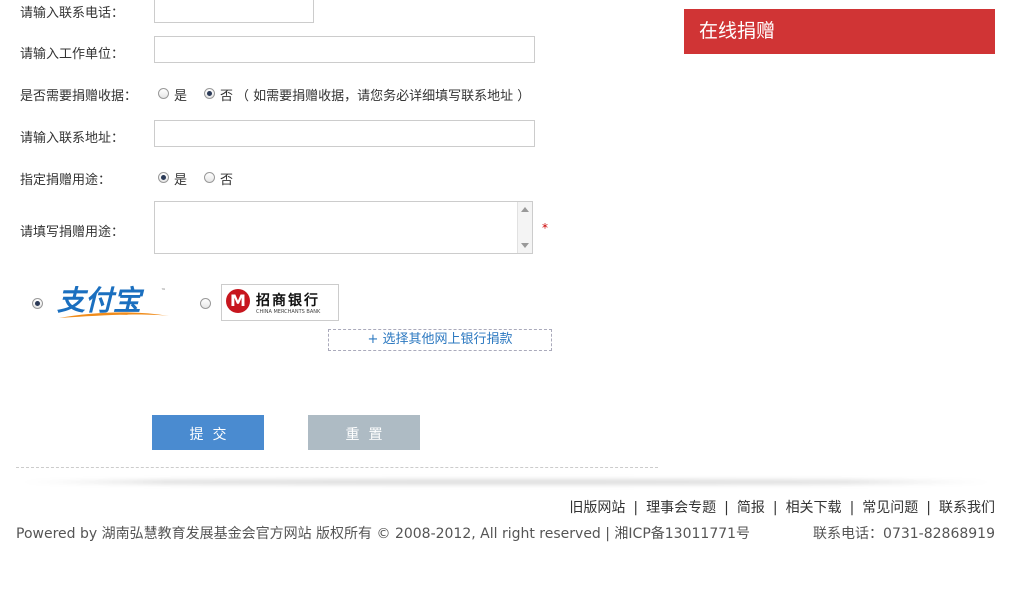 Image resolution: width=1028 pixels, height=589 pixels. What do you see at coordinates (37, 303) in the screenshot?
I see `alipay-radio` at bounding box center [37, 303].